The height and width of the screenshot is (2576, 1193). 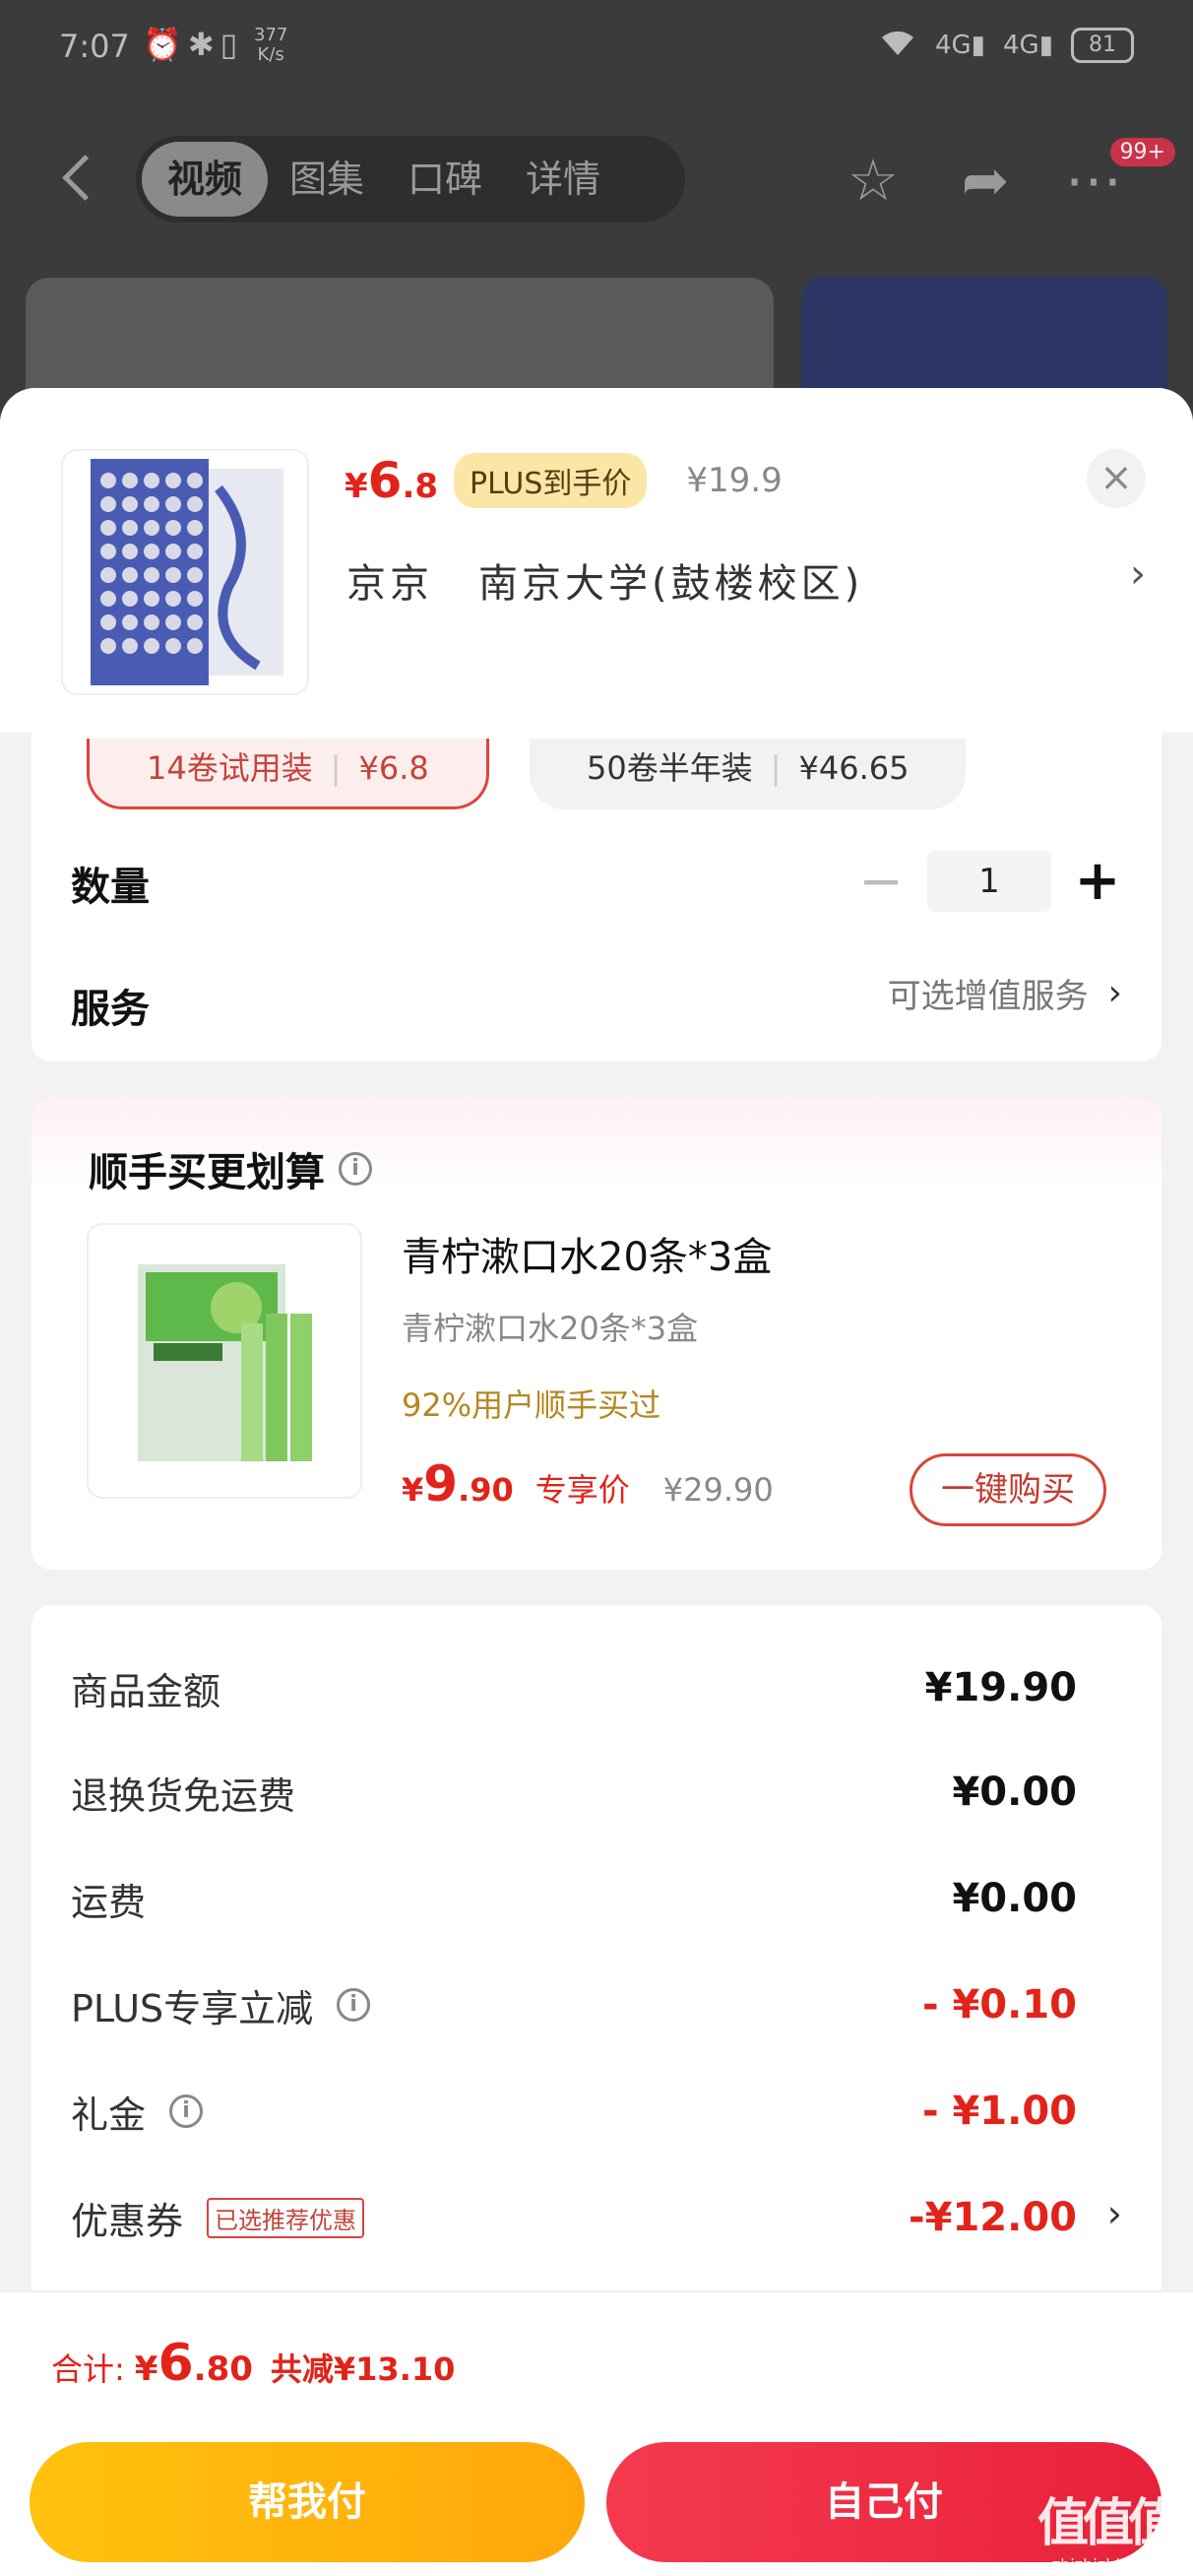 I want to click on delivery-address: 京京 南京大学(鼓楼校区), so click(x=604, y=580).